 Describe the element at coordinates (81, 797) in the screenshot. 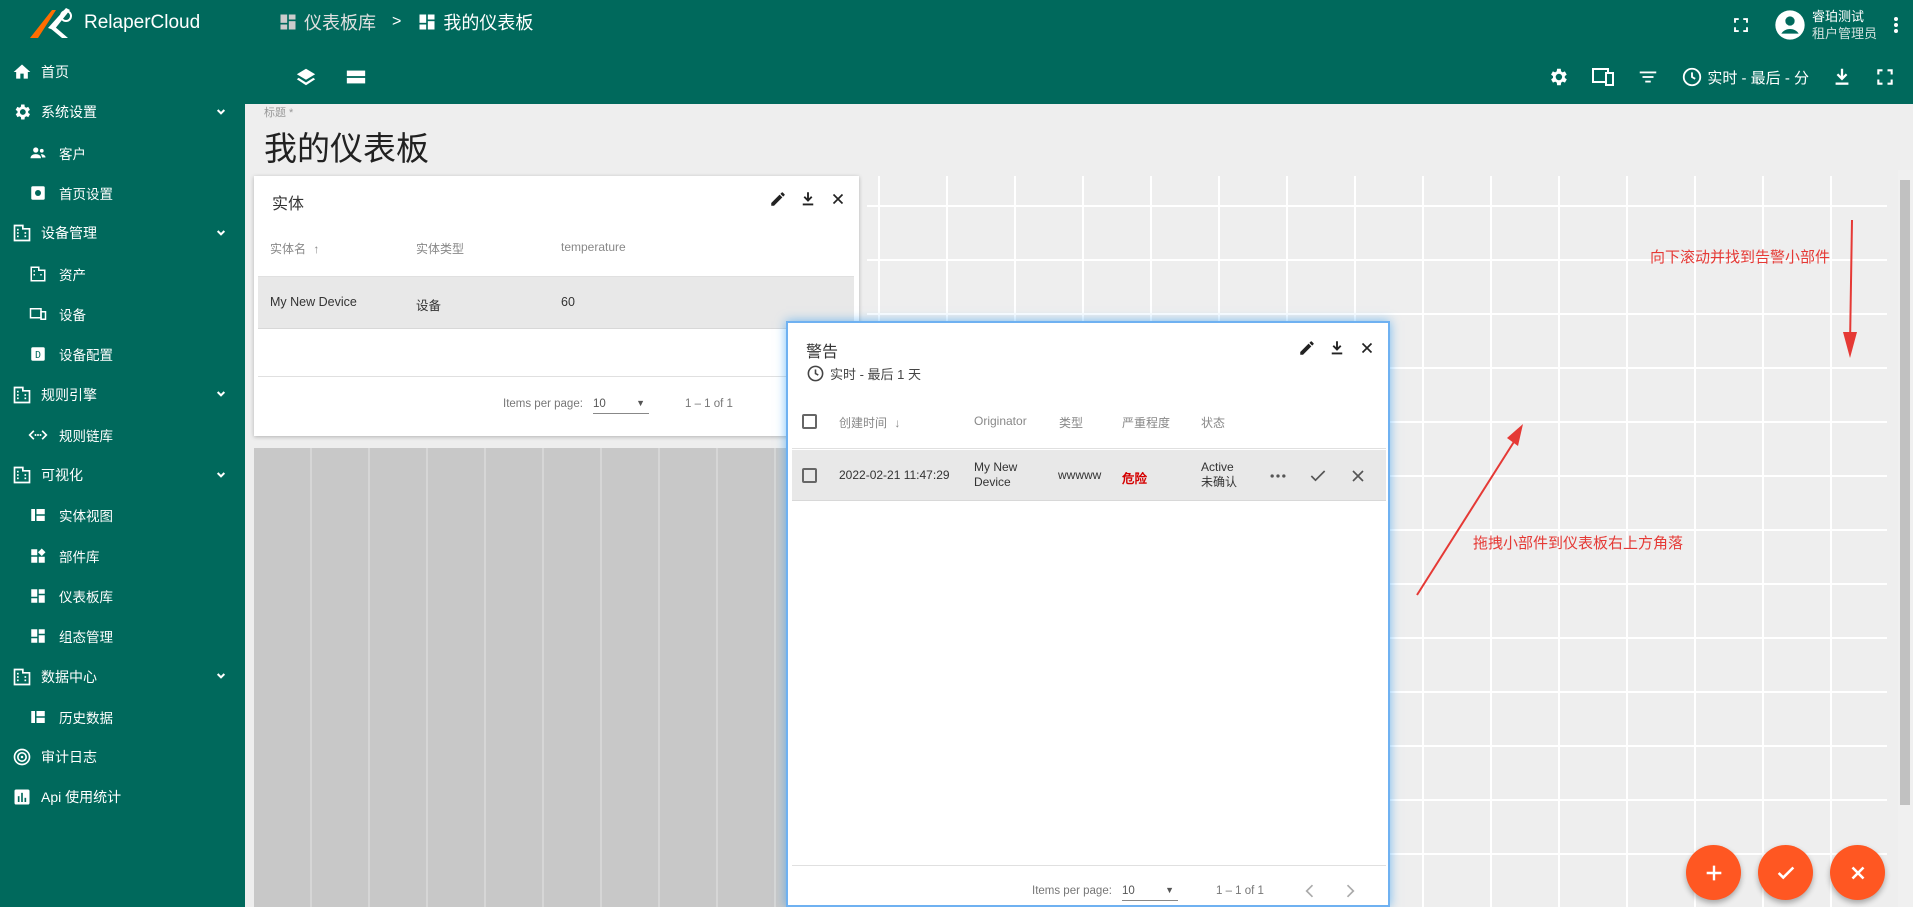

I see `sidebar-item-label: Api 使用统计` at that location.